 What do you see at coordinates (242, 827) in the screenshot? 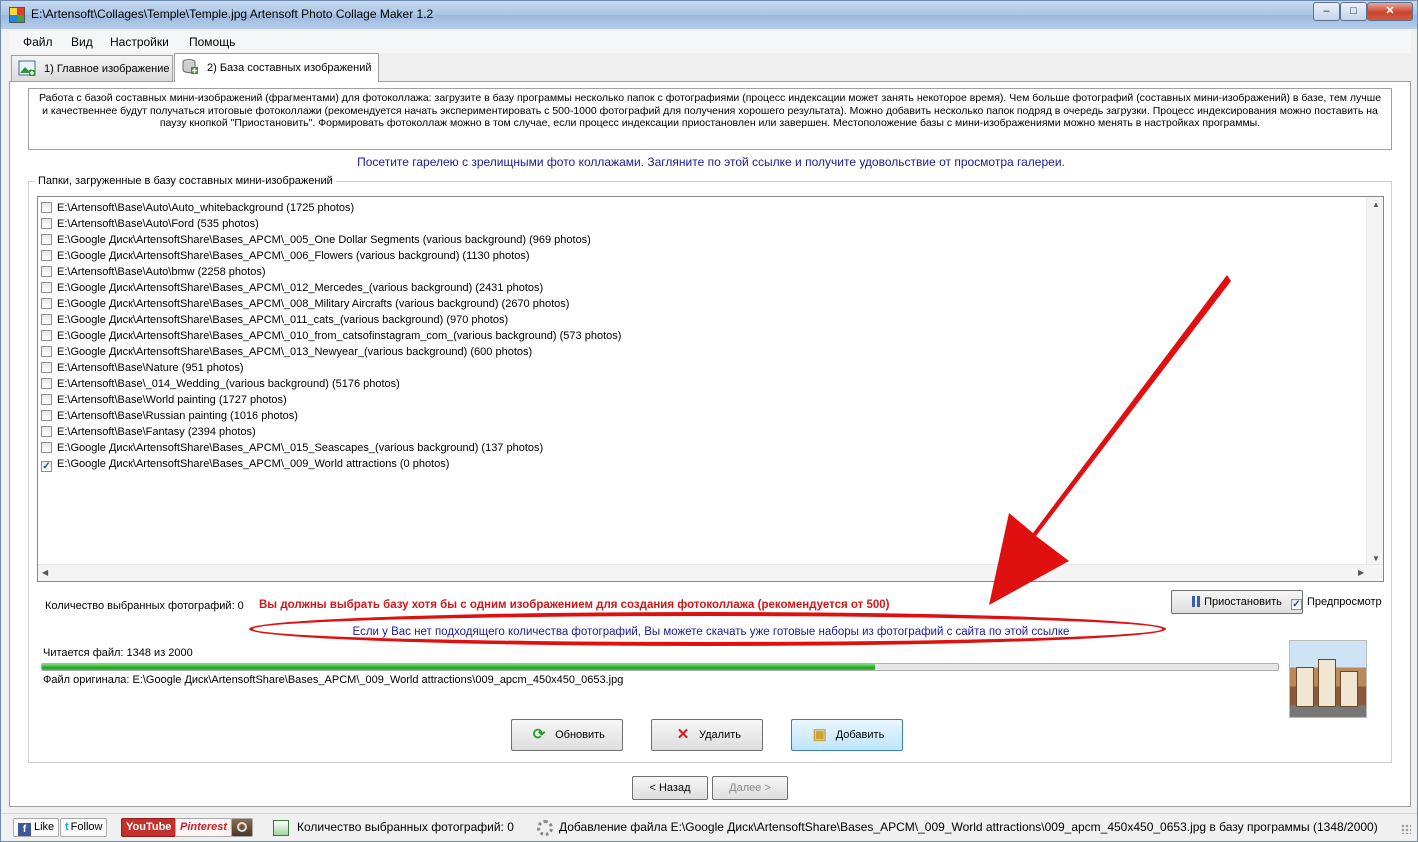
I see `instagram-icon` at bounding box center [242, 827].